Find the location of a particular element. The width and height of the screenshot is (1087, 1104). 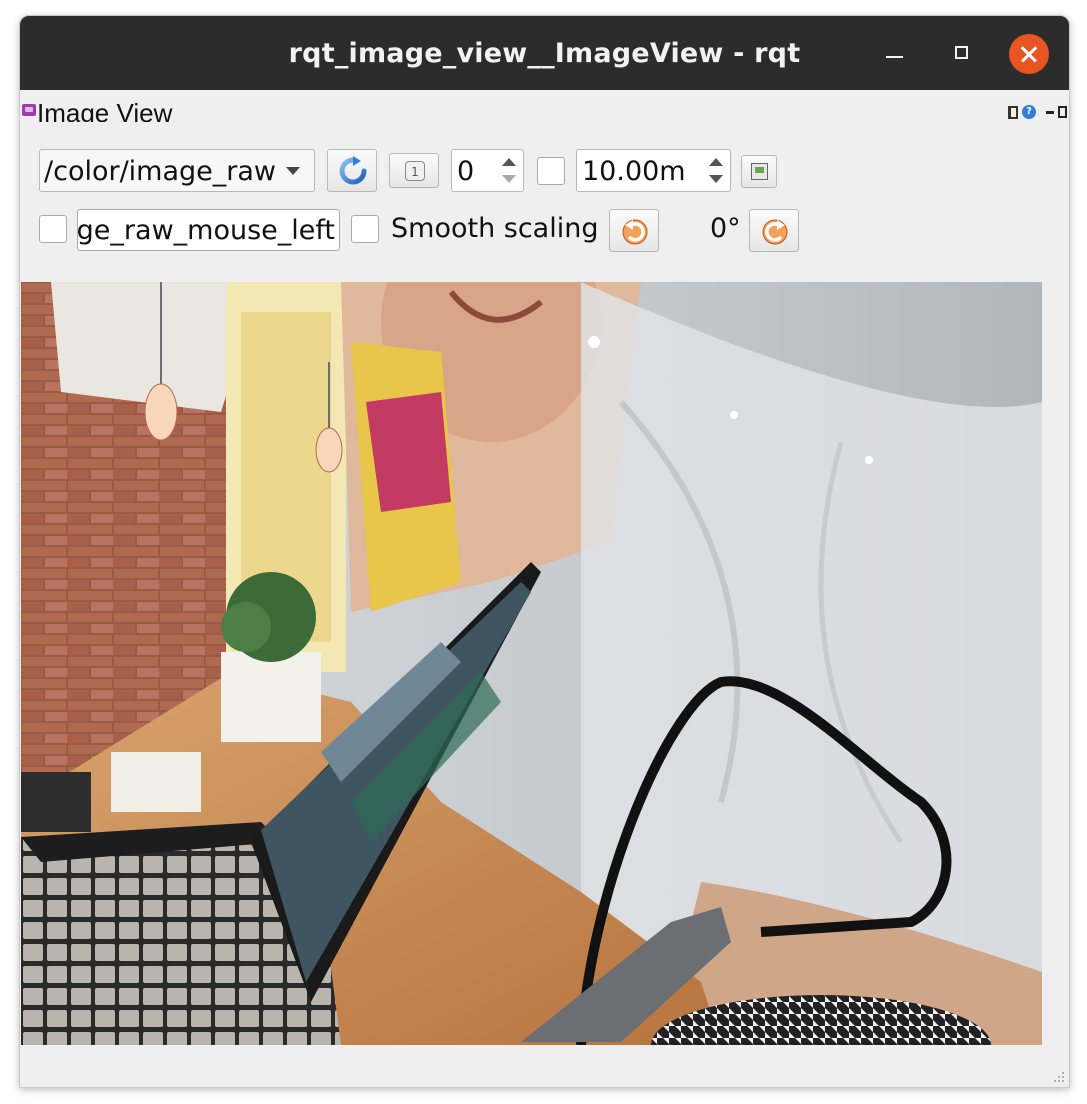

rotate-left-button is located at coordinates (634, 230).